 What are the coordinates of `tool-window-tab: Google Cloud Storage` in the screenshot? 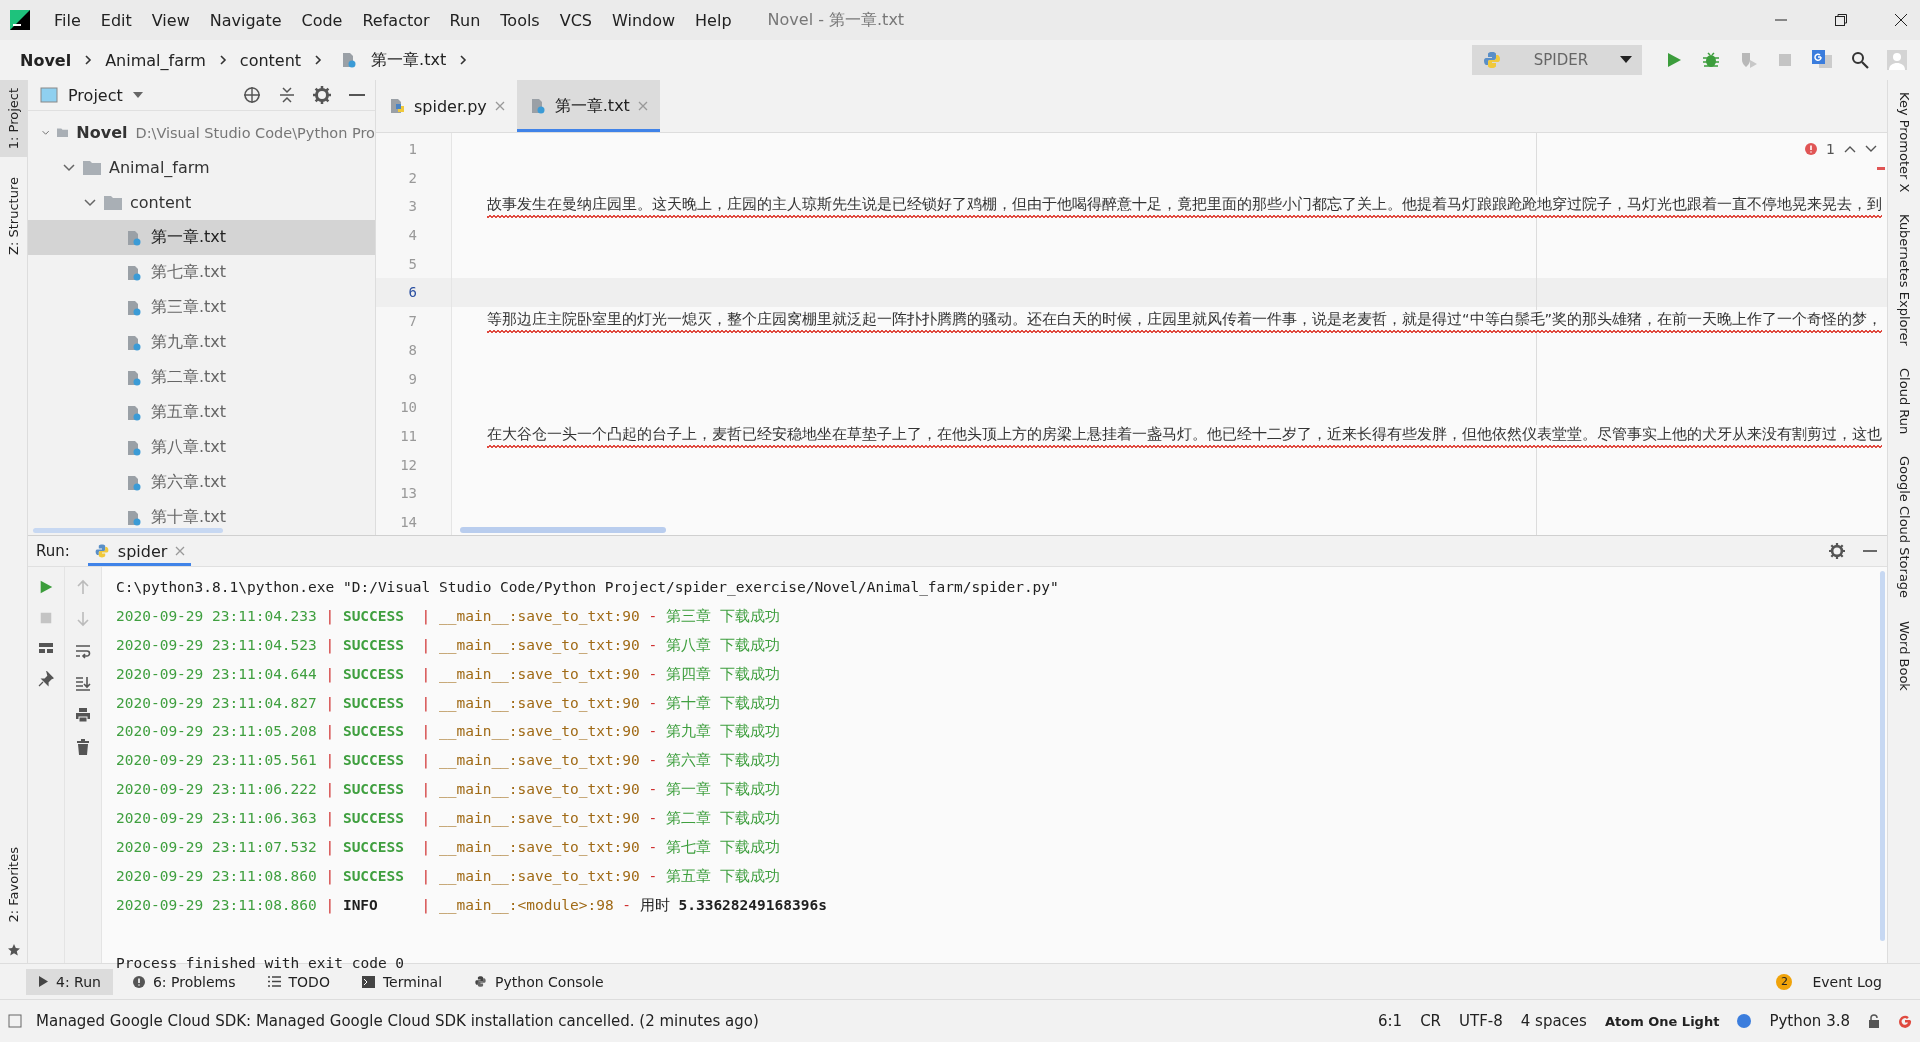 It's located at (1904, 527).